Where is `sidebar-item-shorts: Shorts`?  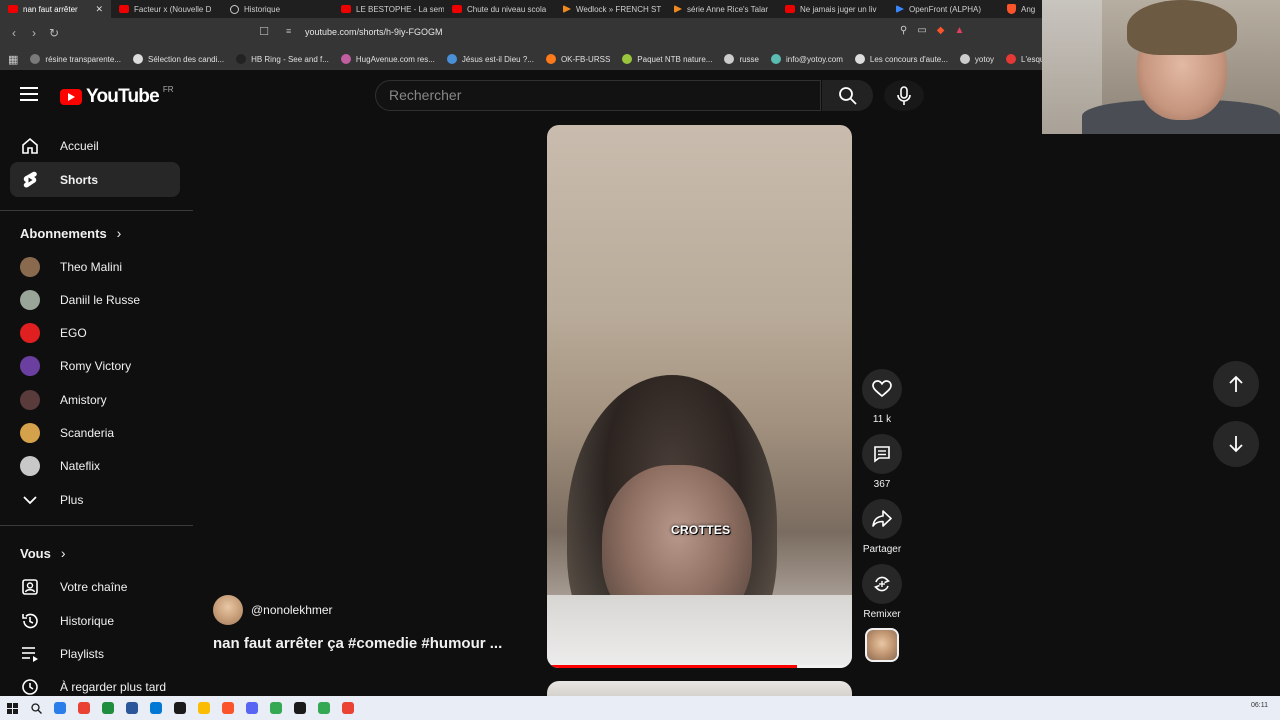 sidebar-item-shorts: Shorts is located at coordinates (95, 179).